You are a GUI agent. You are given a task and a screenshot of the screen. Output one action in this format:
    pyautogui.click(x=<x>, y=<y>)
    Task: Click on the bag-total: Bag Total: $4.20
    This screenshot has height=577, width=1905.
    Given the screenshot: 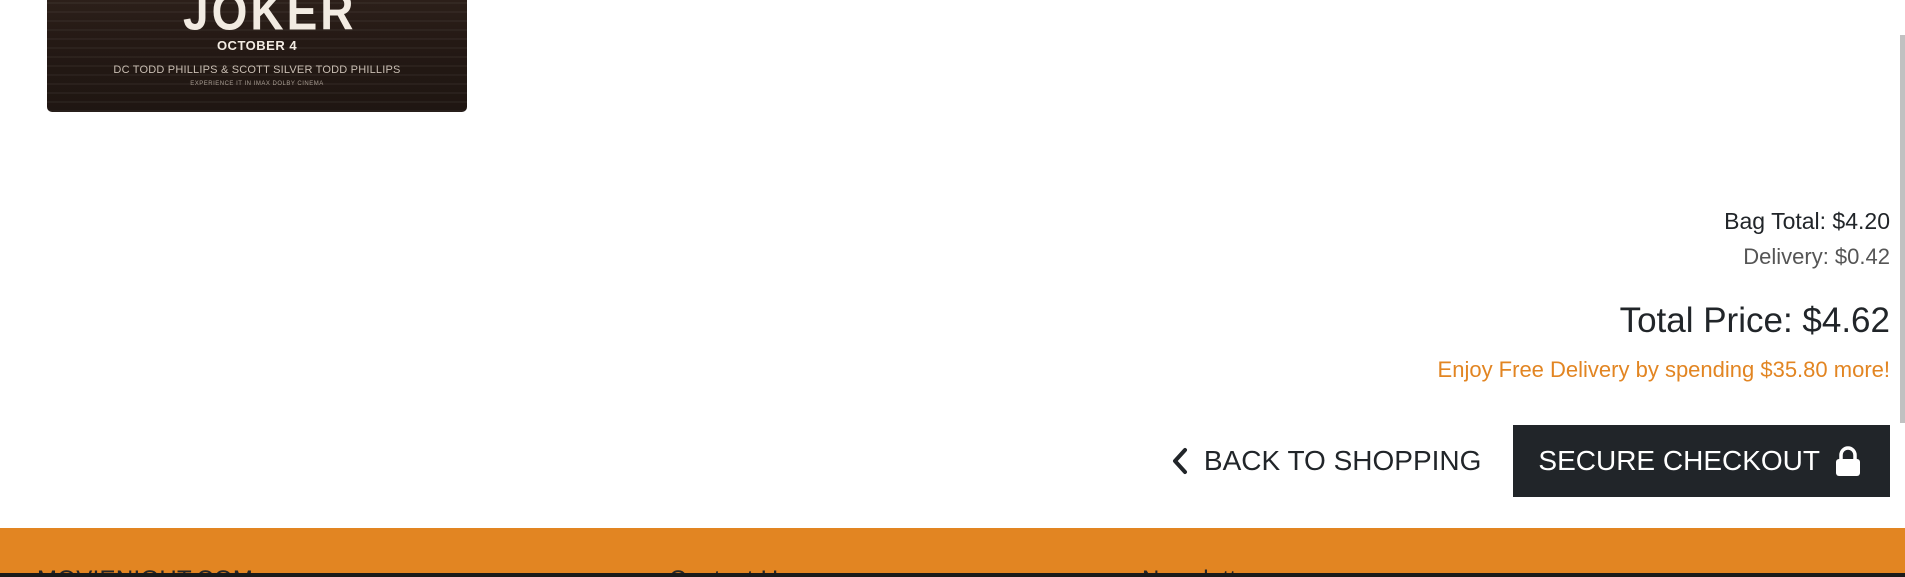 What is the action you would take?
    pyautogui.click(x=1807, y=221)
    